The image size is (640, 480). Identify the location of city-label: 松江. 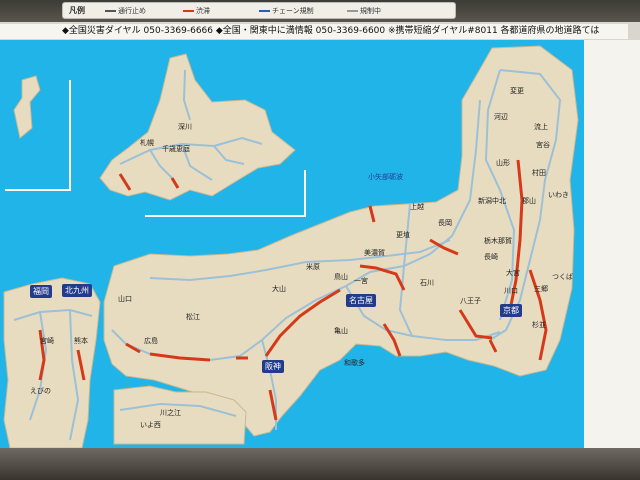
(193, 317).